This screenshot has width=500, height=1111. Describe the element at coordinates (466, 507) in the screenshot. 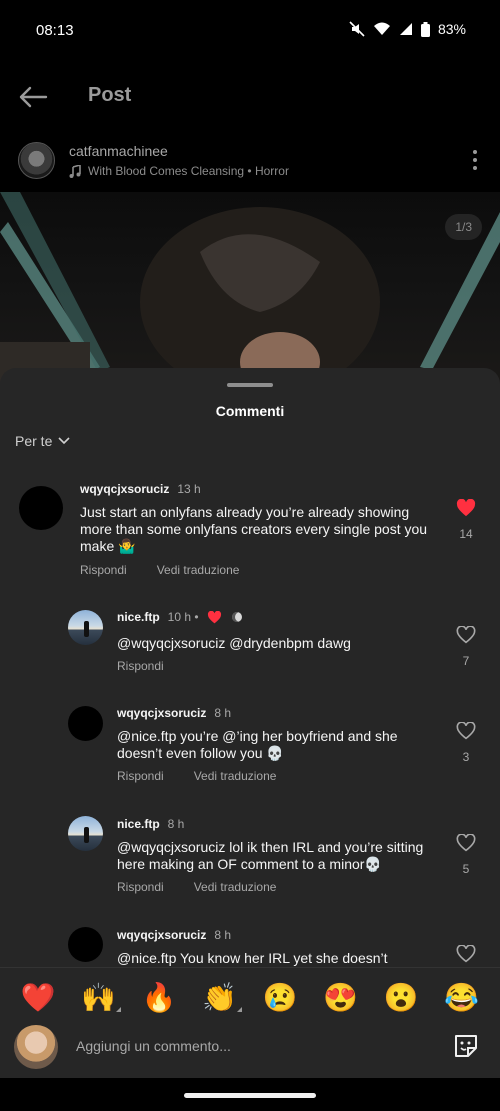

I see `heart-filled-icon` at that location.